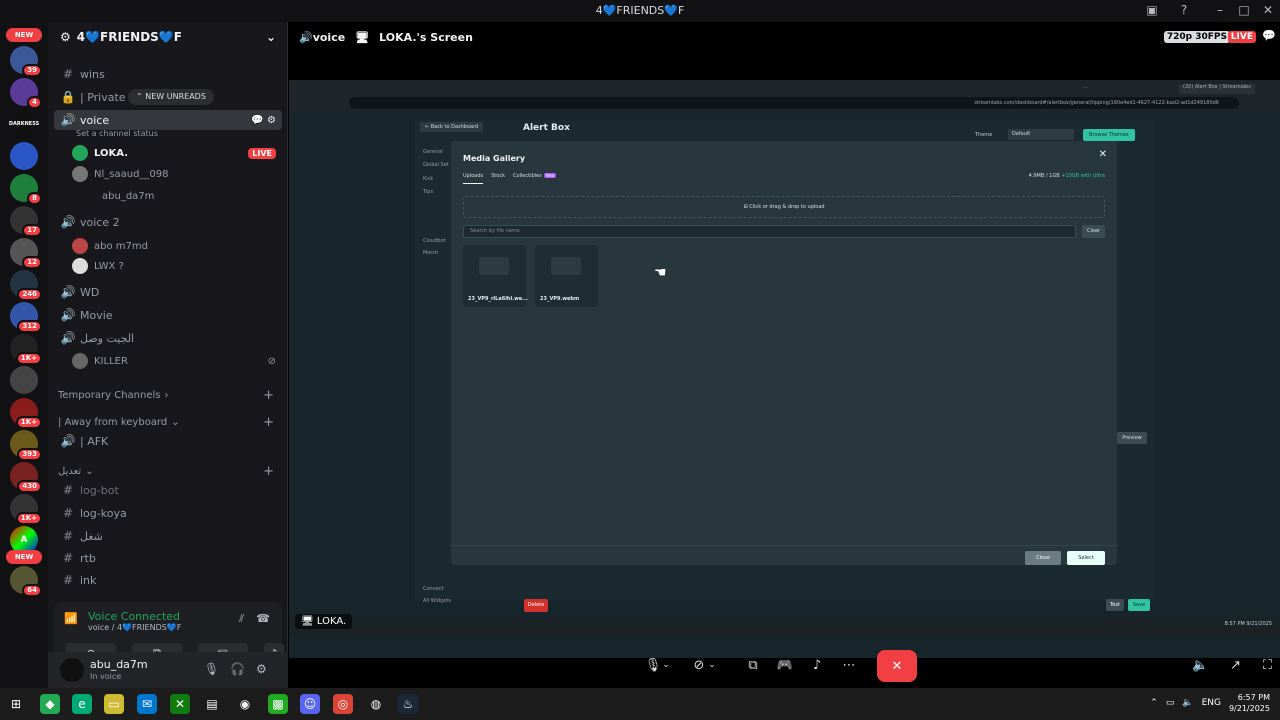  What do you see at coordinates (168, 580) in the screenshot?
I see `channel-ink: # ink` at bounding box center [168, 580].